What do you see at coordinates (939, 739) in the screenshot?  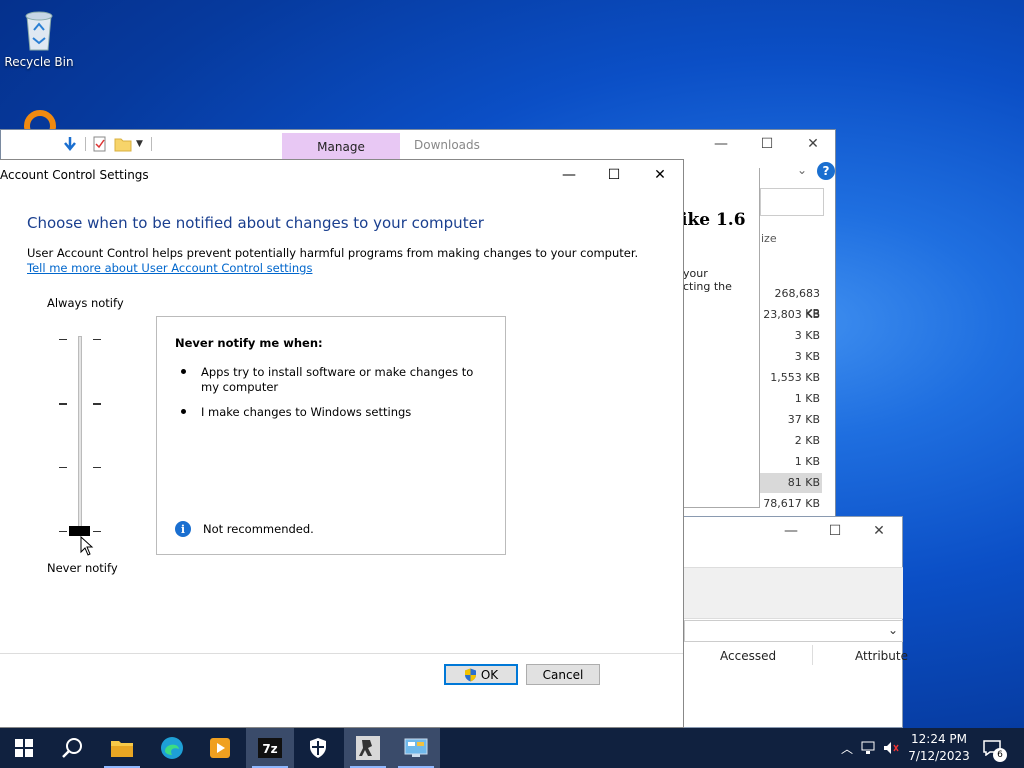 I see `clock-time: 12:24 PM` at bounding box center [939, 739].